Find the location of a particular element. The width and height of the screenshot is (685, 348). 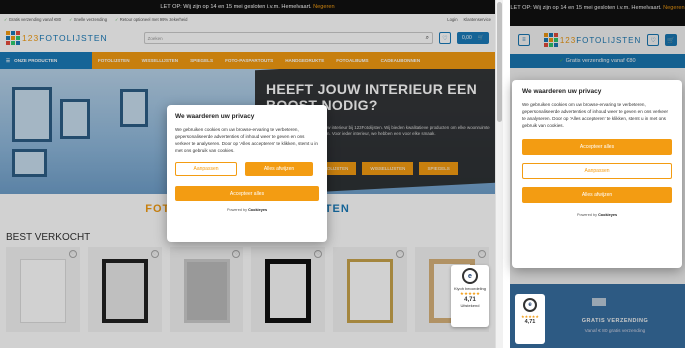

scrollbar-thumb is located at coordinates (499, 62).